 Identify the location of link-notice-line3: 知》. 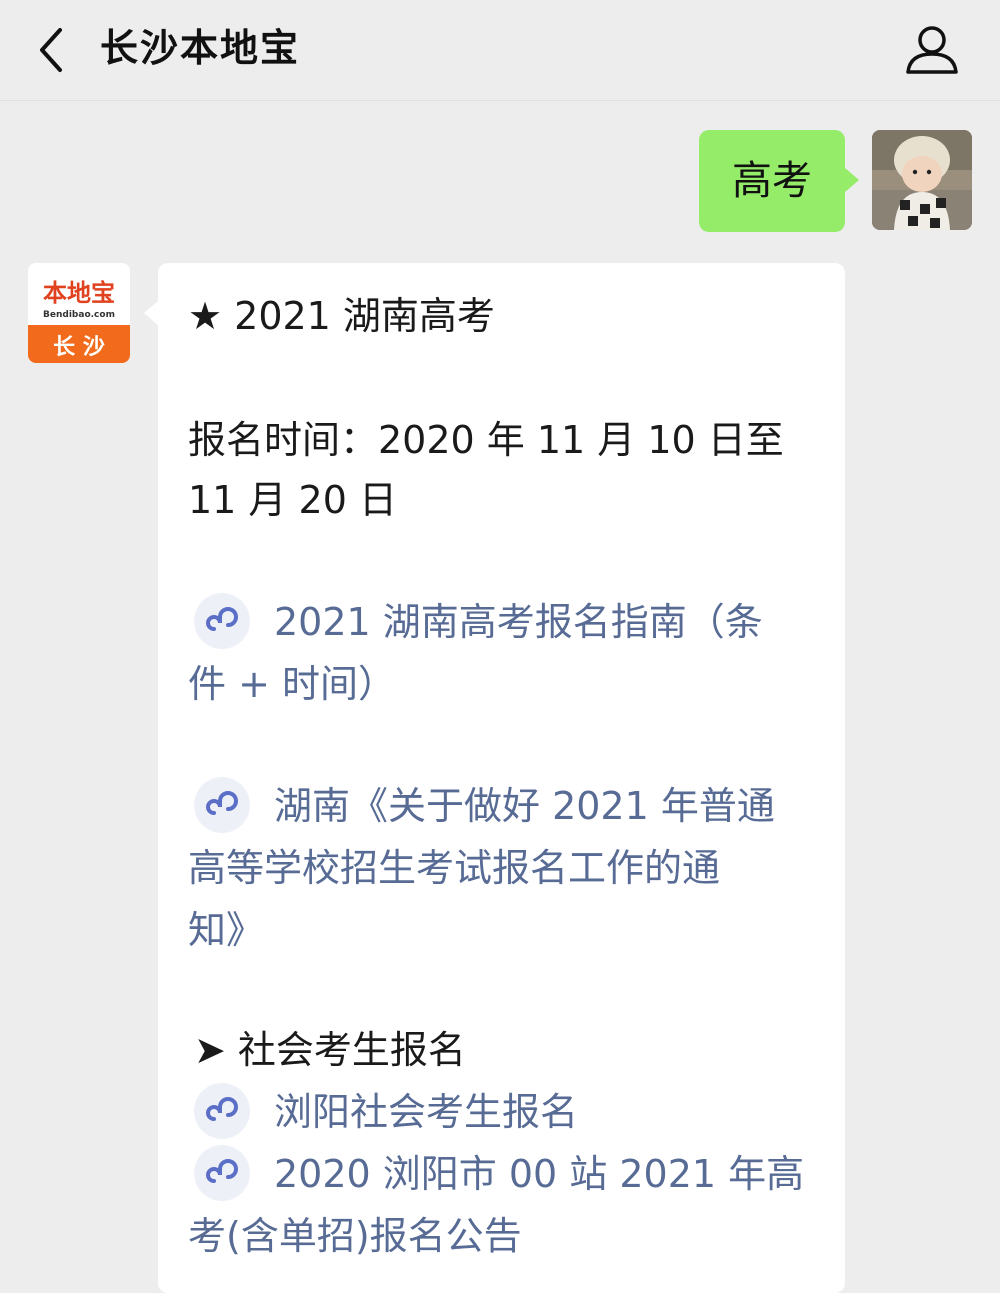
(226, 930).